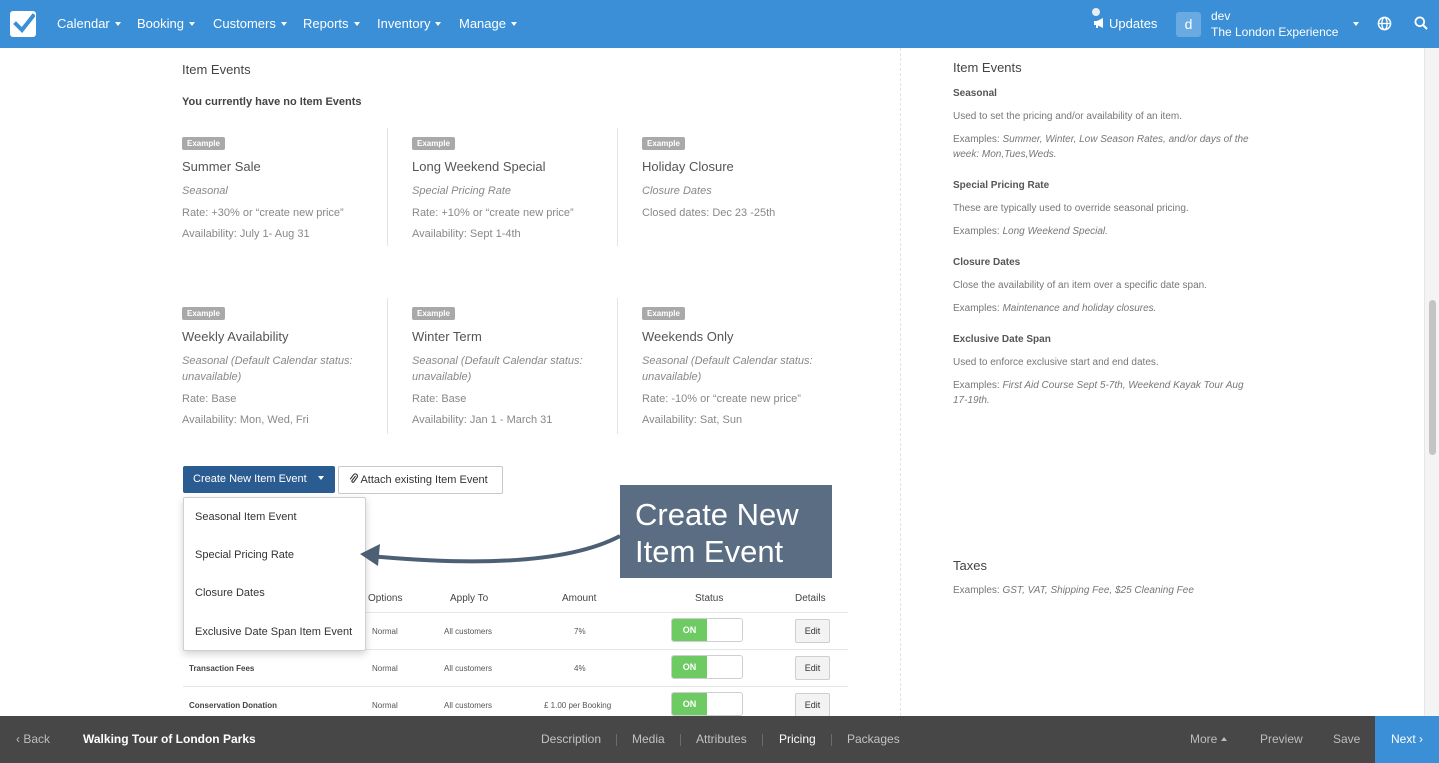 Image resolution: width=1439 pixels, height=763 pixels. What do you see at coordinates (1384, 23) in the screenshot?
I see `globe-icon` at bounding box center [1384, 23].